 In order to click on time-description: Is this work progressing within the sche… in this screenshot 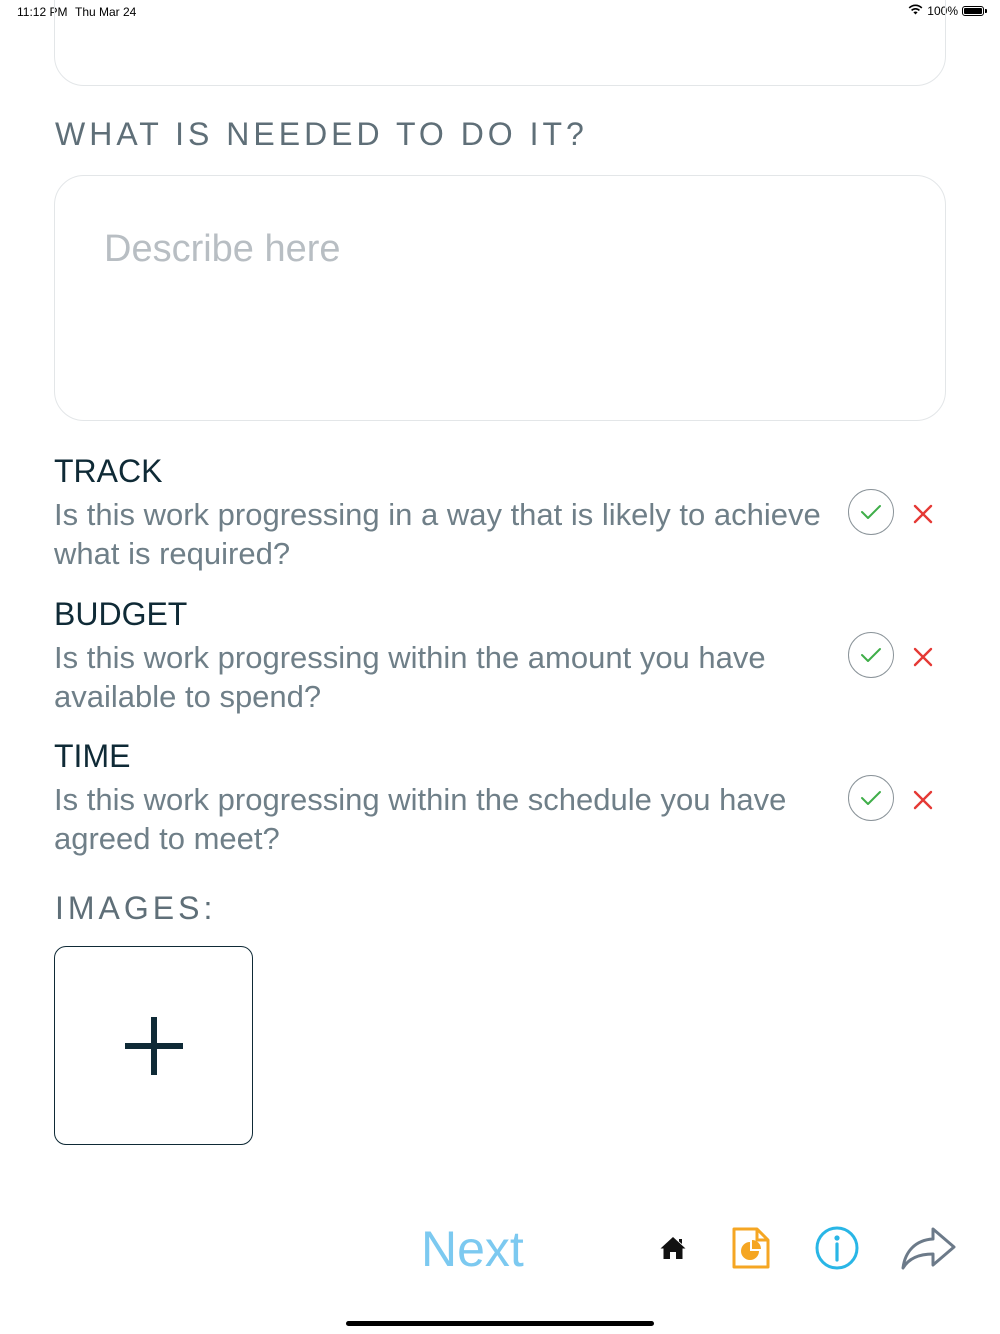, I will do `click(420, 819)`.